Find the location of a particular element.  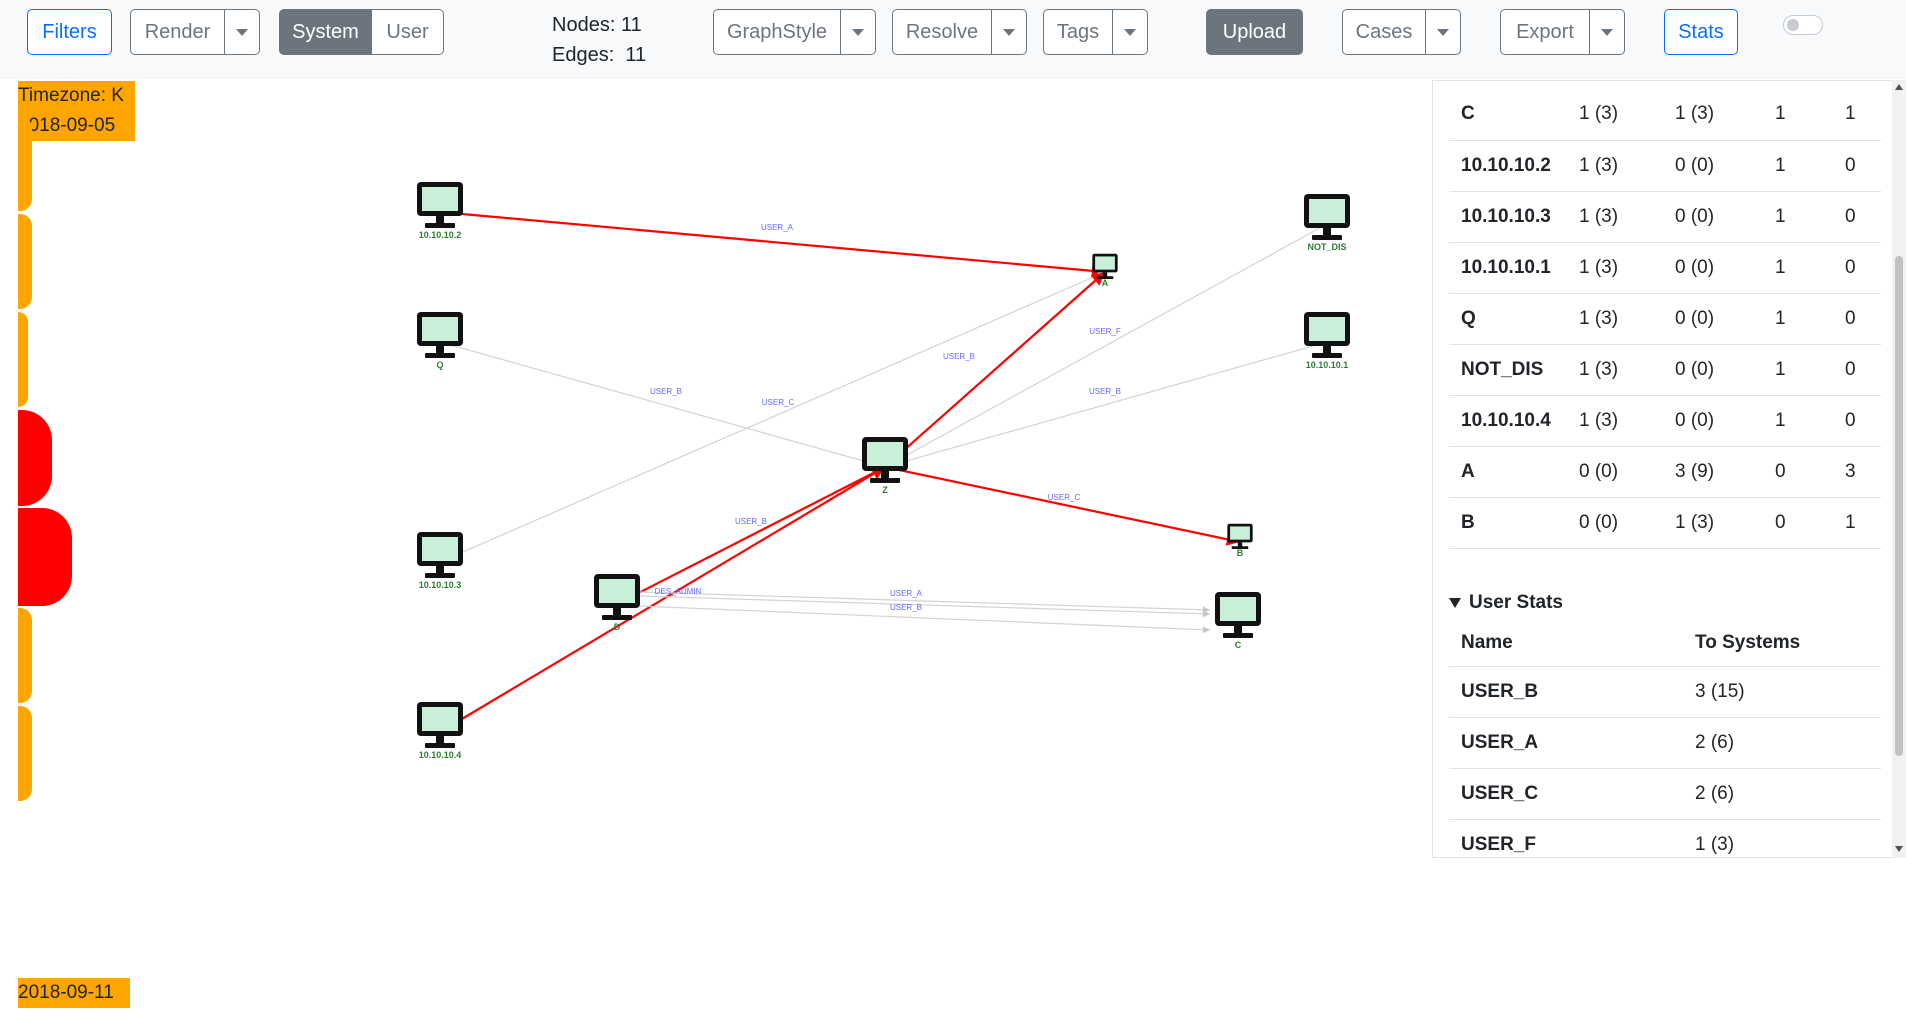

node-label: B is located at coordinates (1240, 553).